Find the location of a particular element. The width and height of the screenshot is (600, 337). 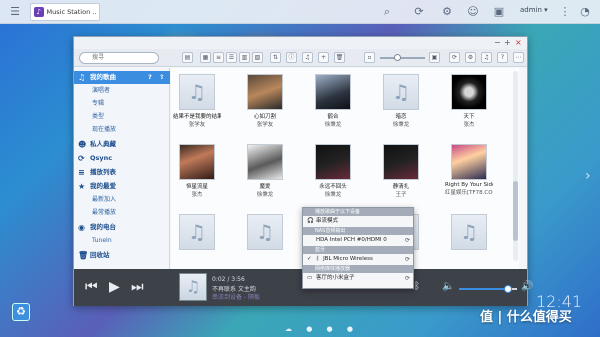

output-device-label: 串流到设备 - 隔板 is located at coordinates (236, 296).